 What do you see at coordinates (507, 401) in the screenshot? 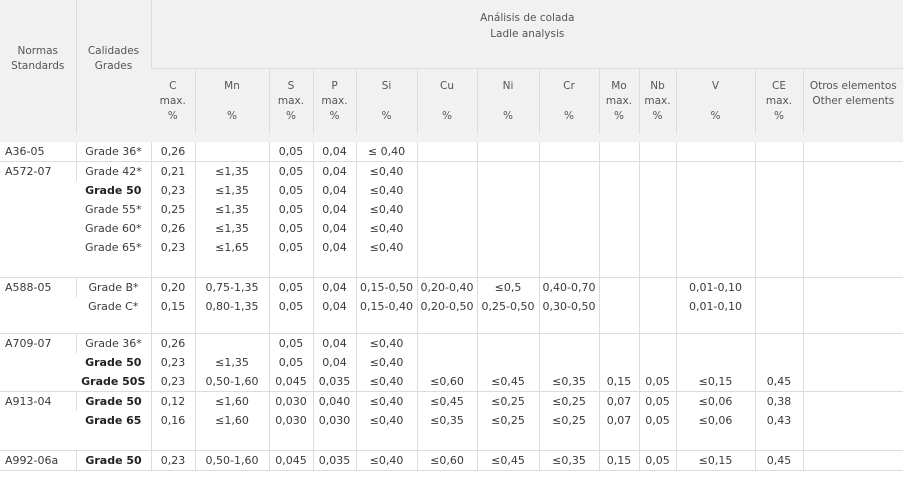
I see `value-cell-ni: ≤0,25` at bounding box center [507, 401].